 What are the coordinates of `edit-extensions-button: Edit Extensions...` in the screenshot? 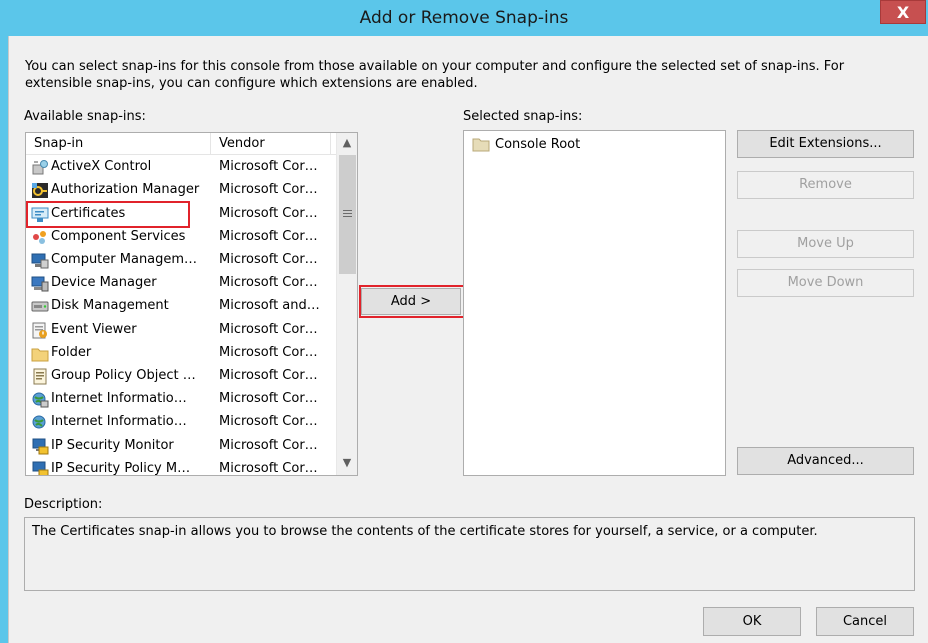 It's located at (825, 144).